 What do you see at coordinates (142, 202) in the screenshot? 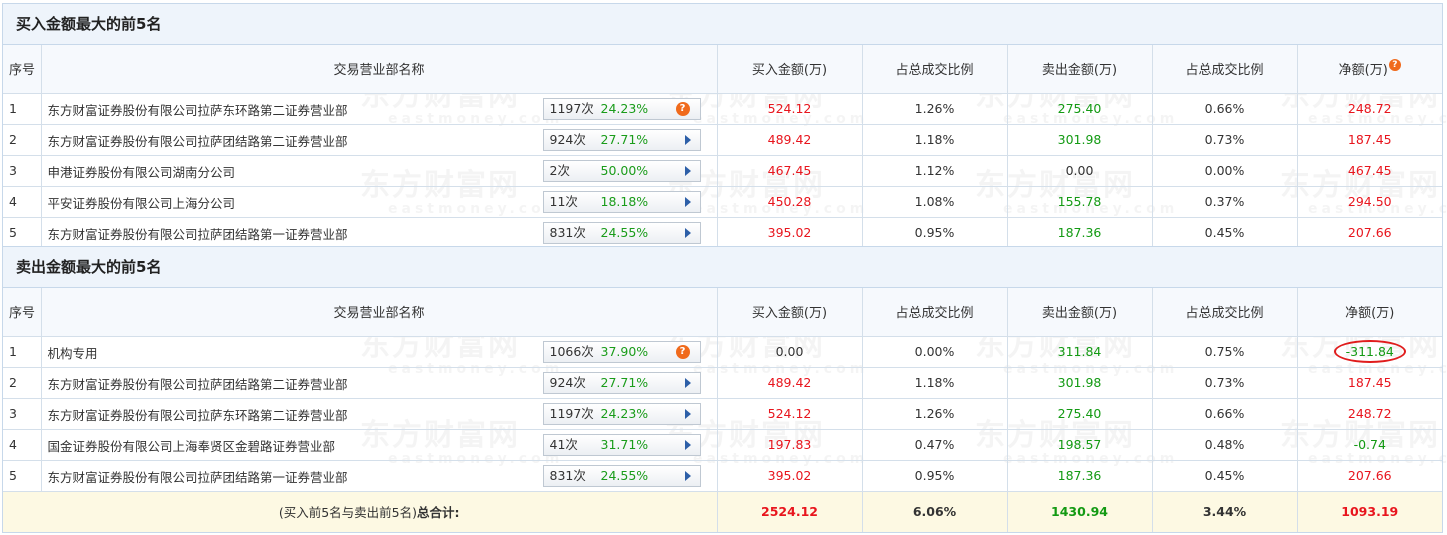
I see `broker-name-link: 平安证券股份有限公司上海分公司` at bounding box center [142, 202].